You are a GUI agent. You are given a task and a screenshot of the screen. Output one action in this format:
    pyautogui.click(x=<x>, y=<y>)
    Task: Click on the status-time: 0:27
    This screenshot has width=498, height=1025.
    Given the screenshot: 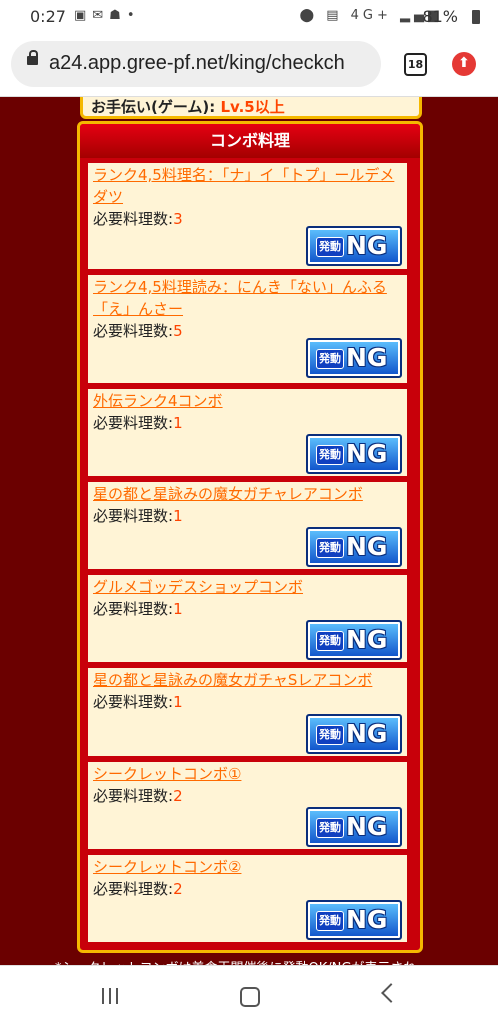 What is the action you would take?
    pyautogui.click(x=48, y=16)
    